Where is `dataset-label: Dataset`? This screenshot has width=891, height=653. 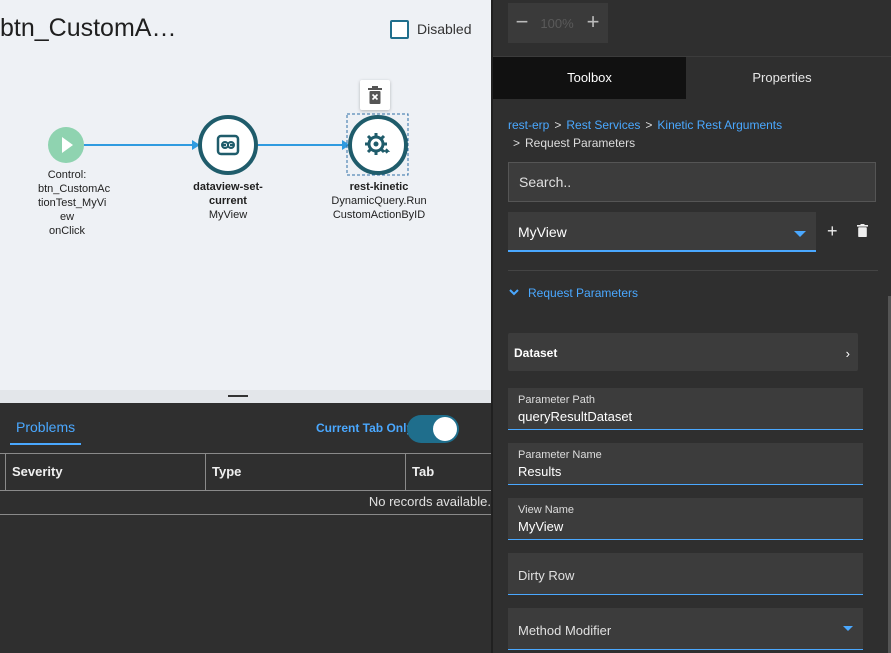
dataset-label: Dataset is located at coordinates (536, 353).